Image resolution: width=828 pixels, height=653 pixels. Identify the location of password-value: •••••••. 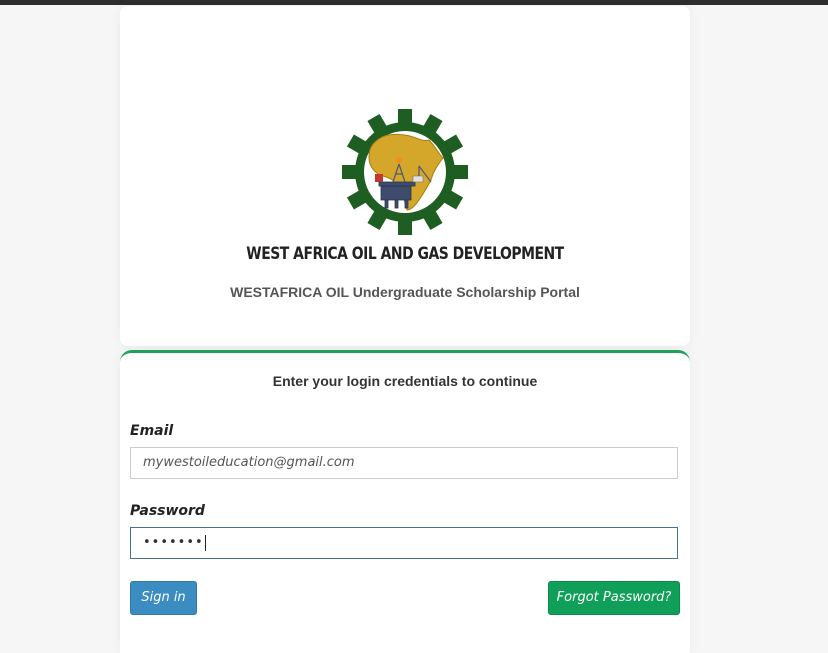
(173, 542).